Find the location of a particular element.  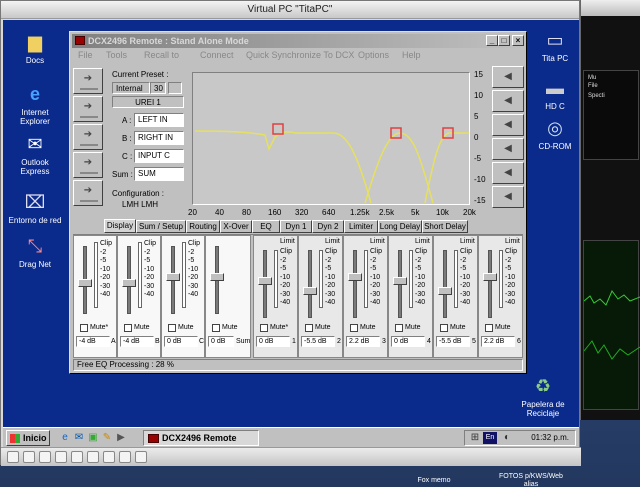

menu-recall-to: Recall to is located at coordinates (161, 55).